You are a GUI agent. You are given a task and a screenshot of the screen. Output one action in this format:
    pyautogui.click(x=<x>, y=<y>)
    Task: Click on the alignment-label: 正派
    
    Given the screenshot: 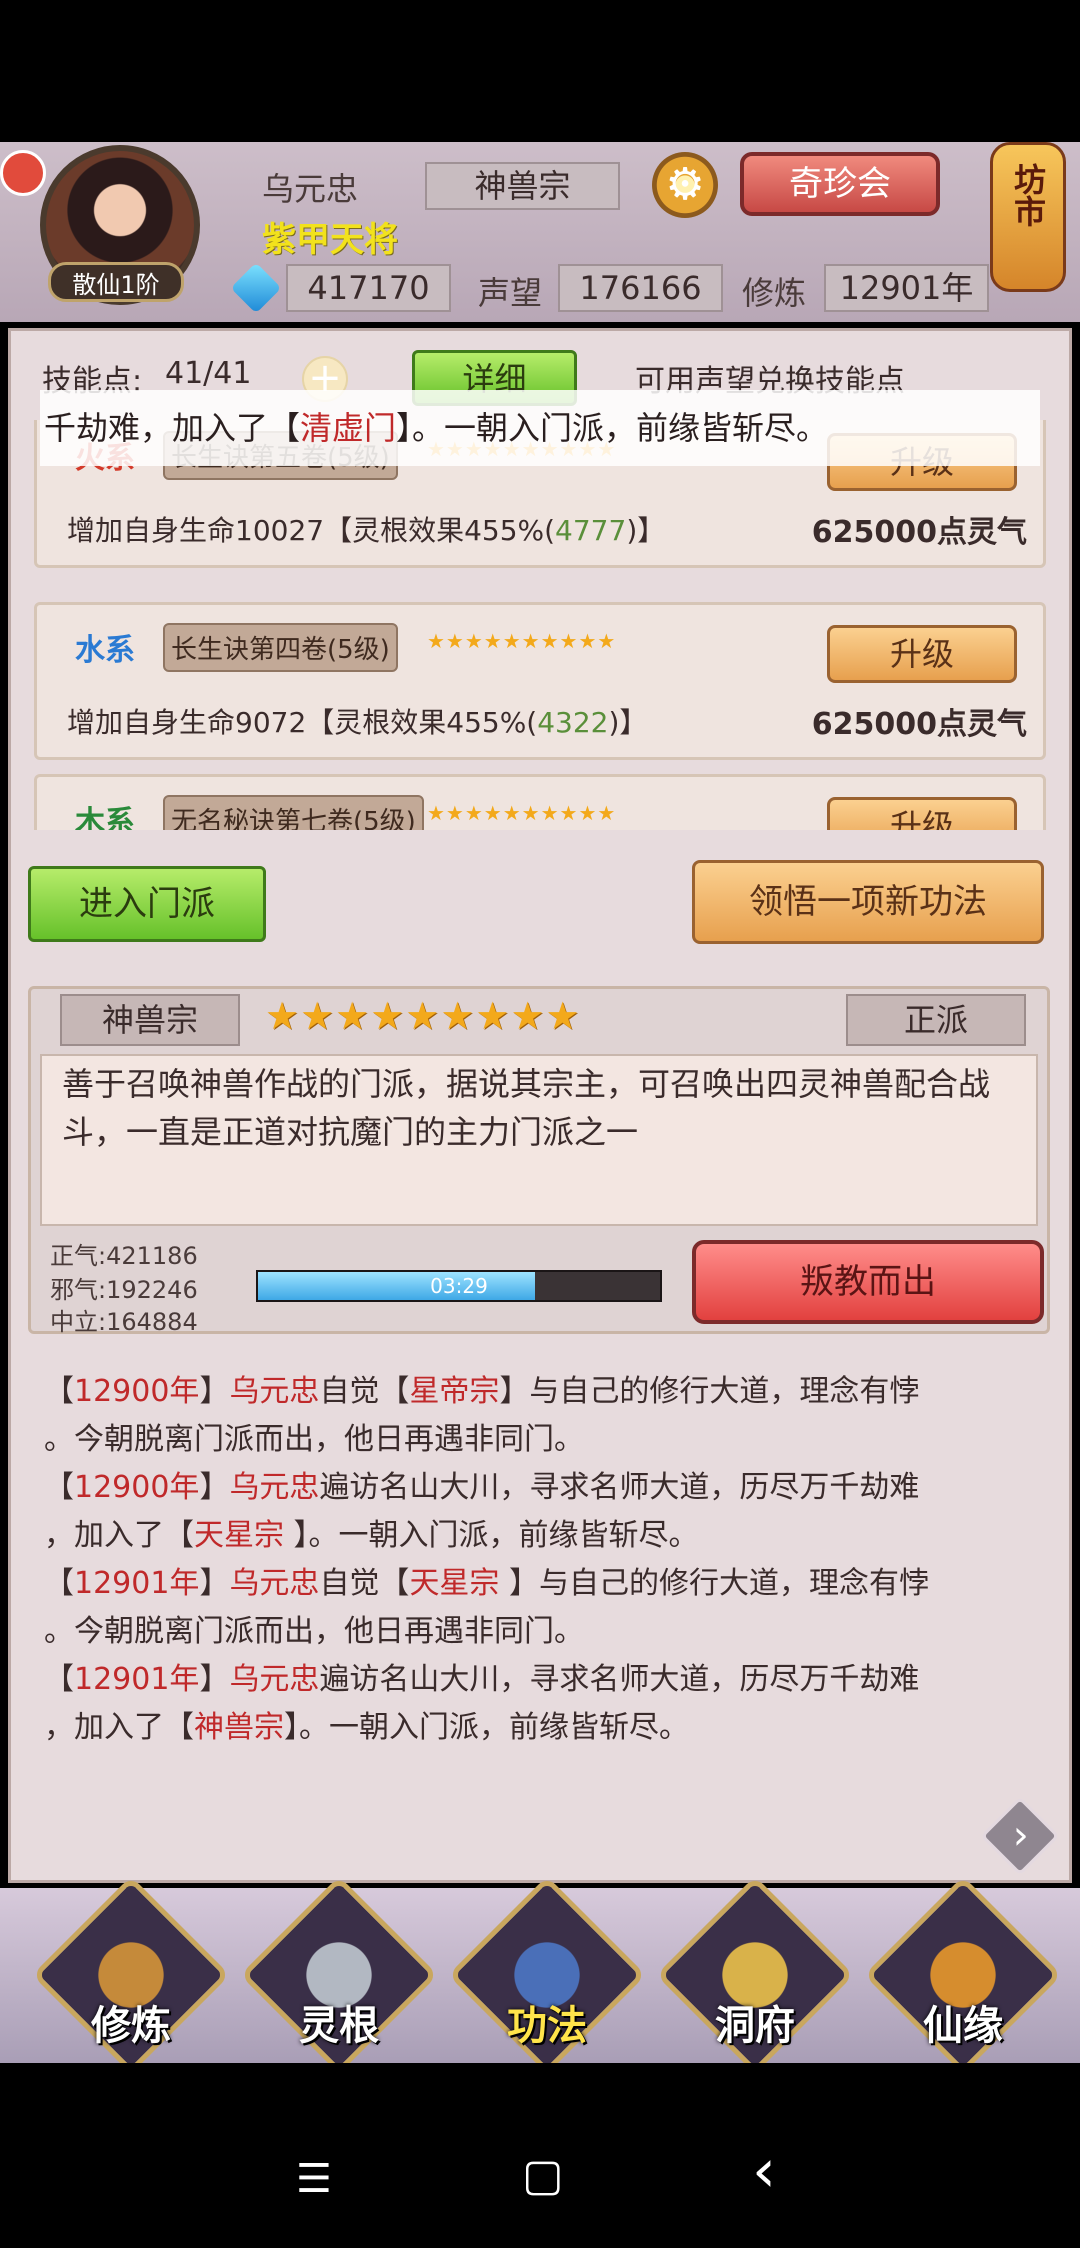 What is the action you would take?
    pyautogui.click(x=935, y=1020)
    